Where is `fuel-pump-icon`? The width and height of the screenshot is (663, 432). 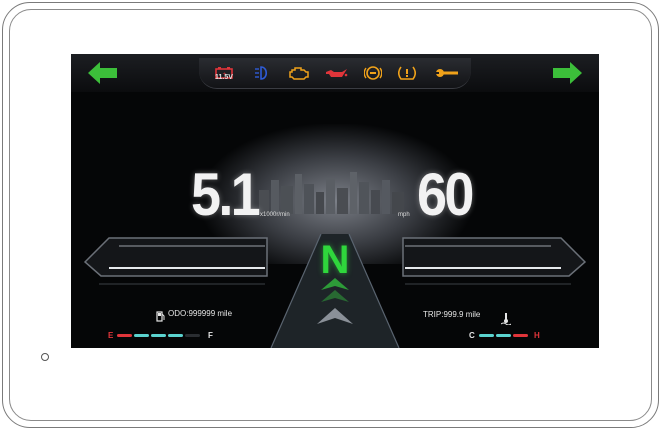 fuel-pump-icon is located at coordinates (160, 316).